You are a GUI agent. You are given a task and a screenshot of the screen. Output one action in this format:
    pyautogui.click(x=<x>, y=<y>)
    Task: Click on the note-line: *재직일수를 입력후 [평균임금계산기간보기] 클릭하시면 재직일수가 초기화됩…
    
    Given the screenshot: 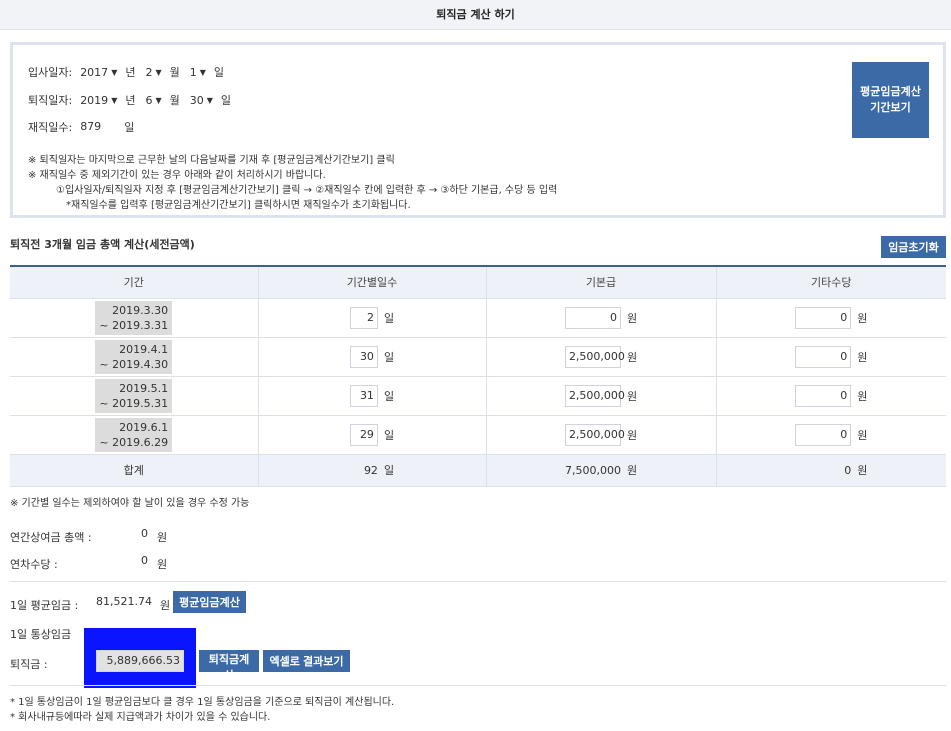 What is the action you would take?
    pyautogui.click(x=238, y=205)
    